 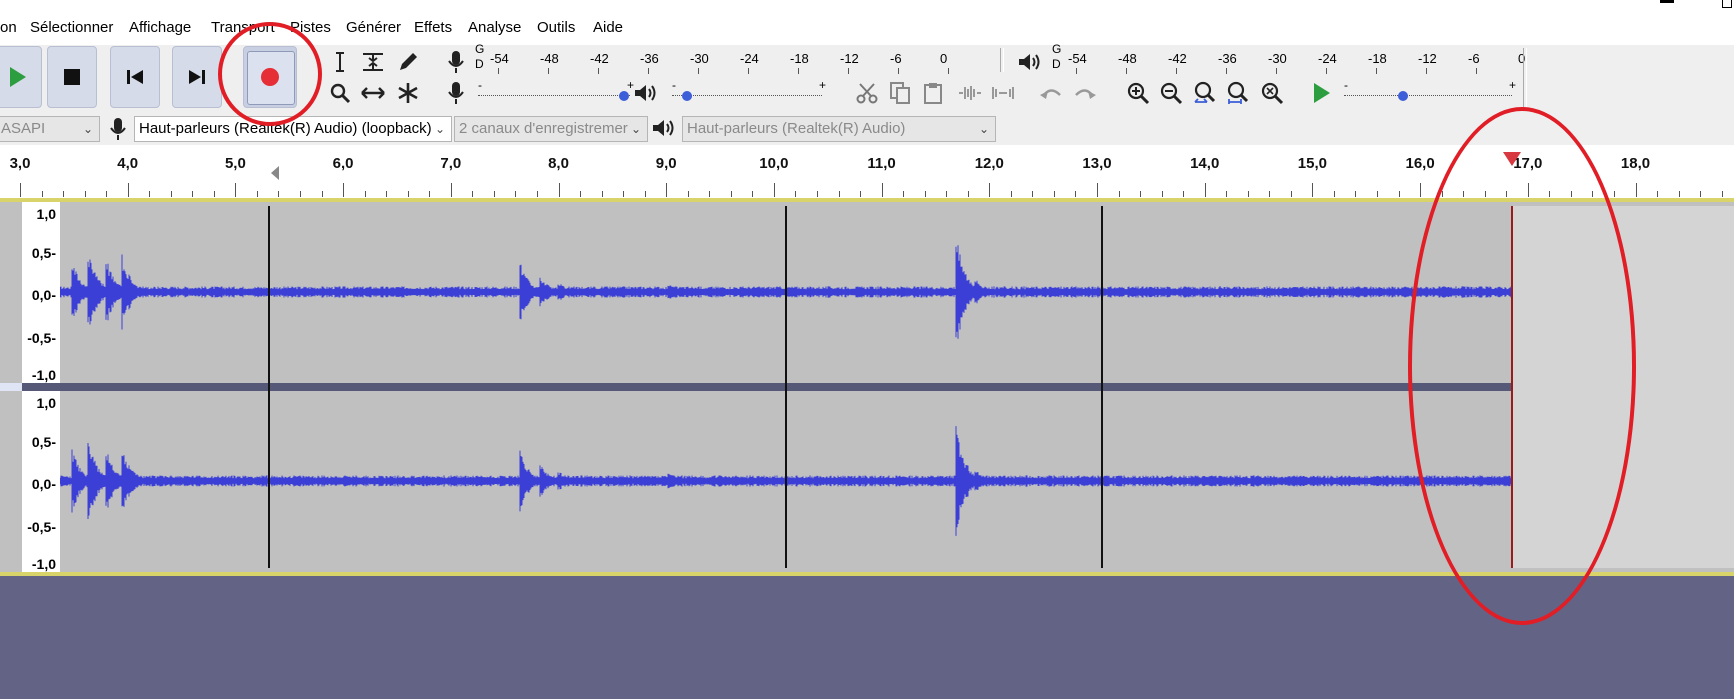 I want to click on copy-button, so click(x=900, y=93).